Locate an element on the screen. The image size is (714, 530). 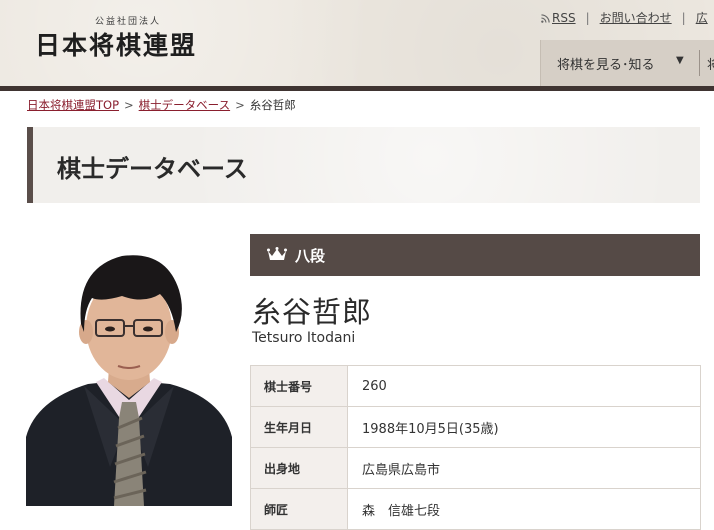
table-row: 師匠 森 信雄七段 is located at coordinates (475, 509).